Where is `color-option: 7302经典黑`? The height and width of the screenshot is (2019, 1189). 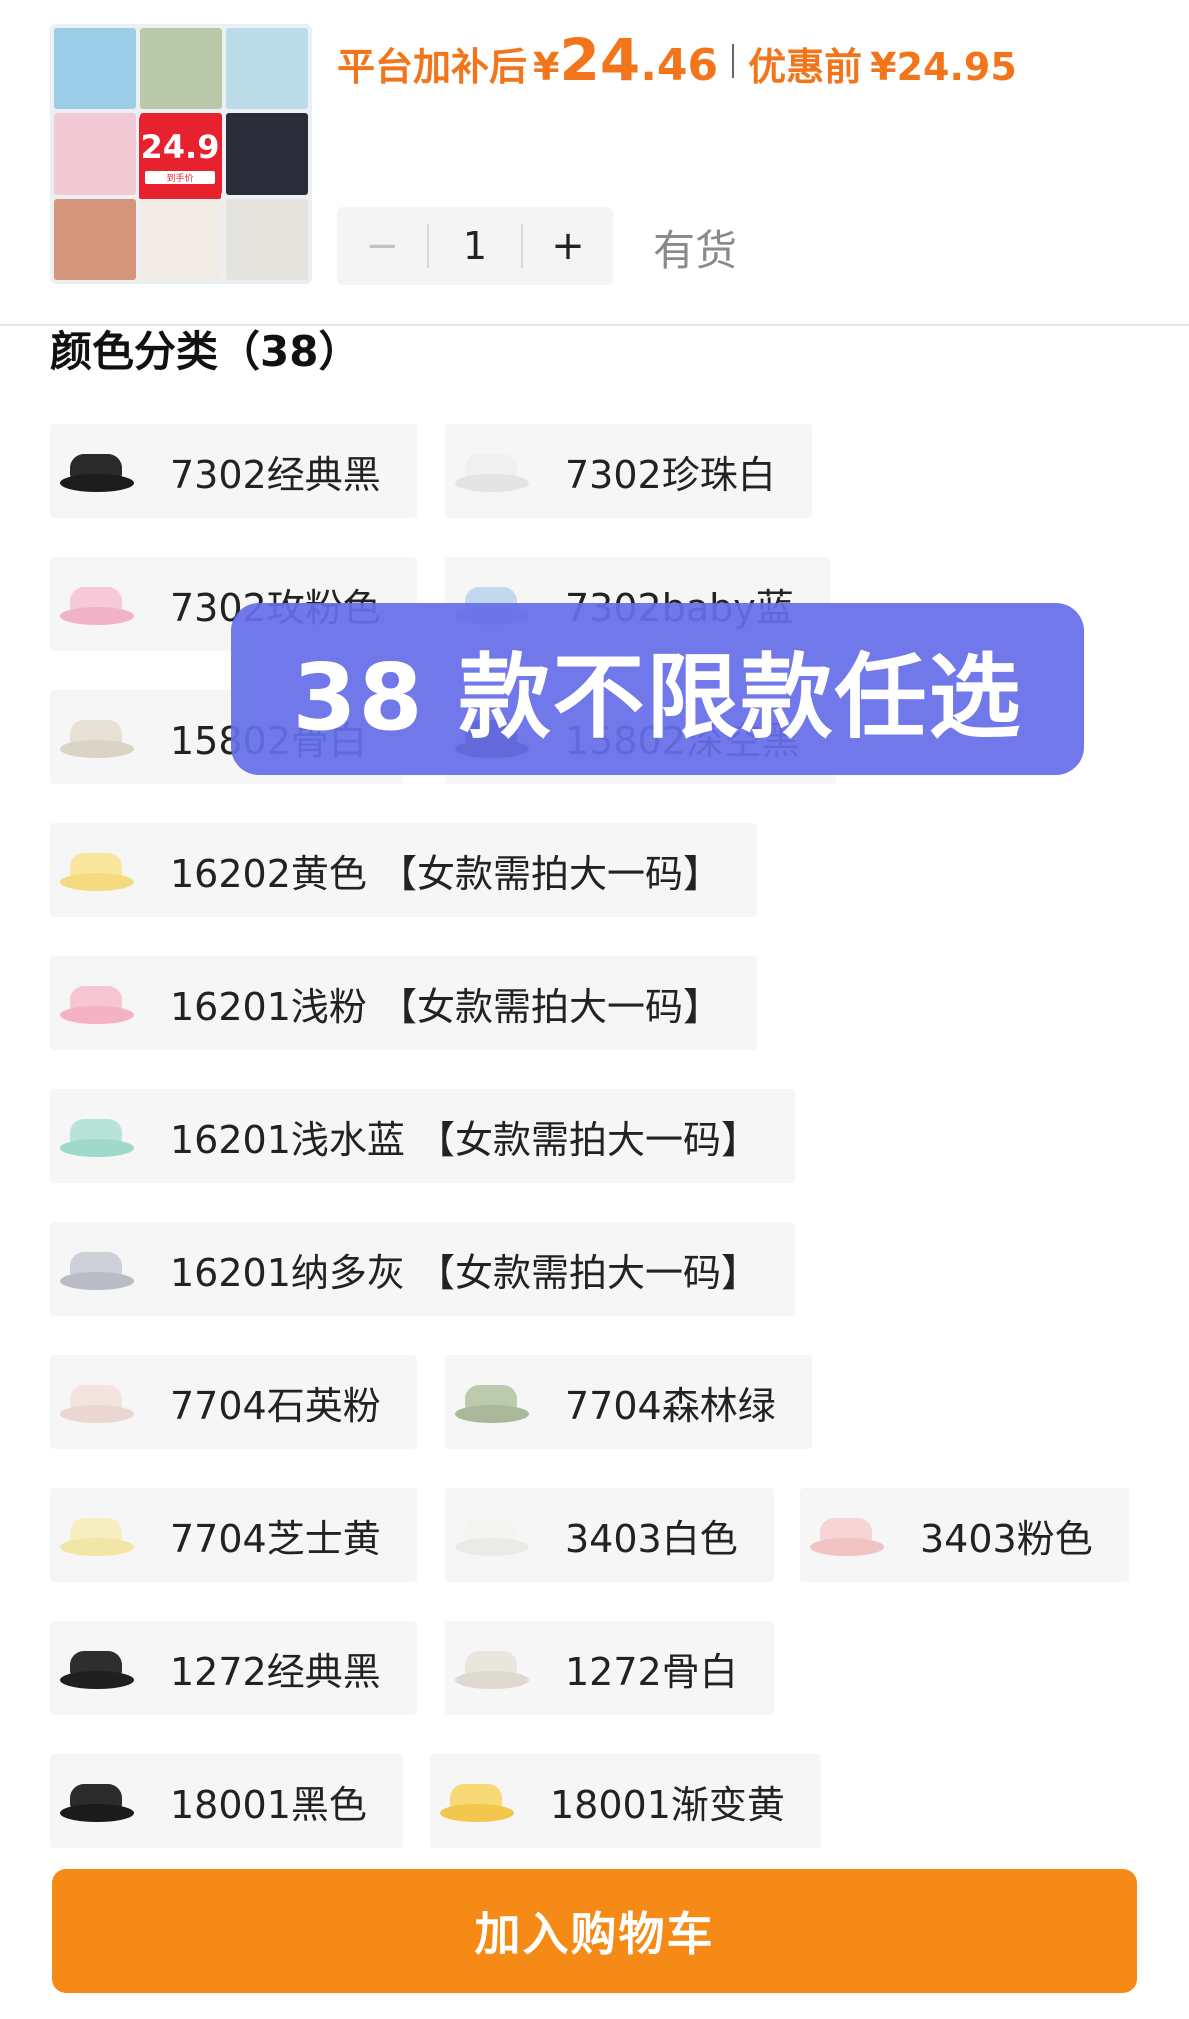 color-option: 7302经典黑 is located at coordinates (233, 471).